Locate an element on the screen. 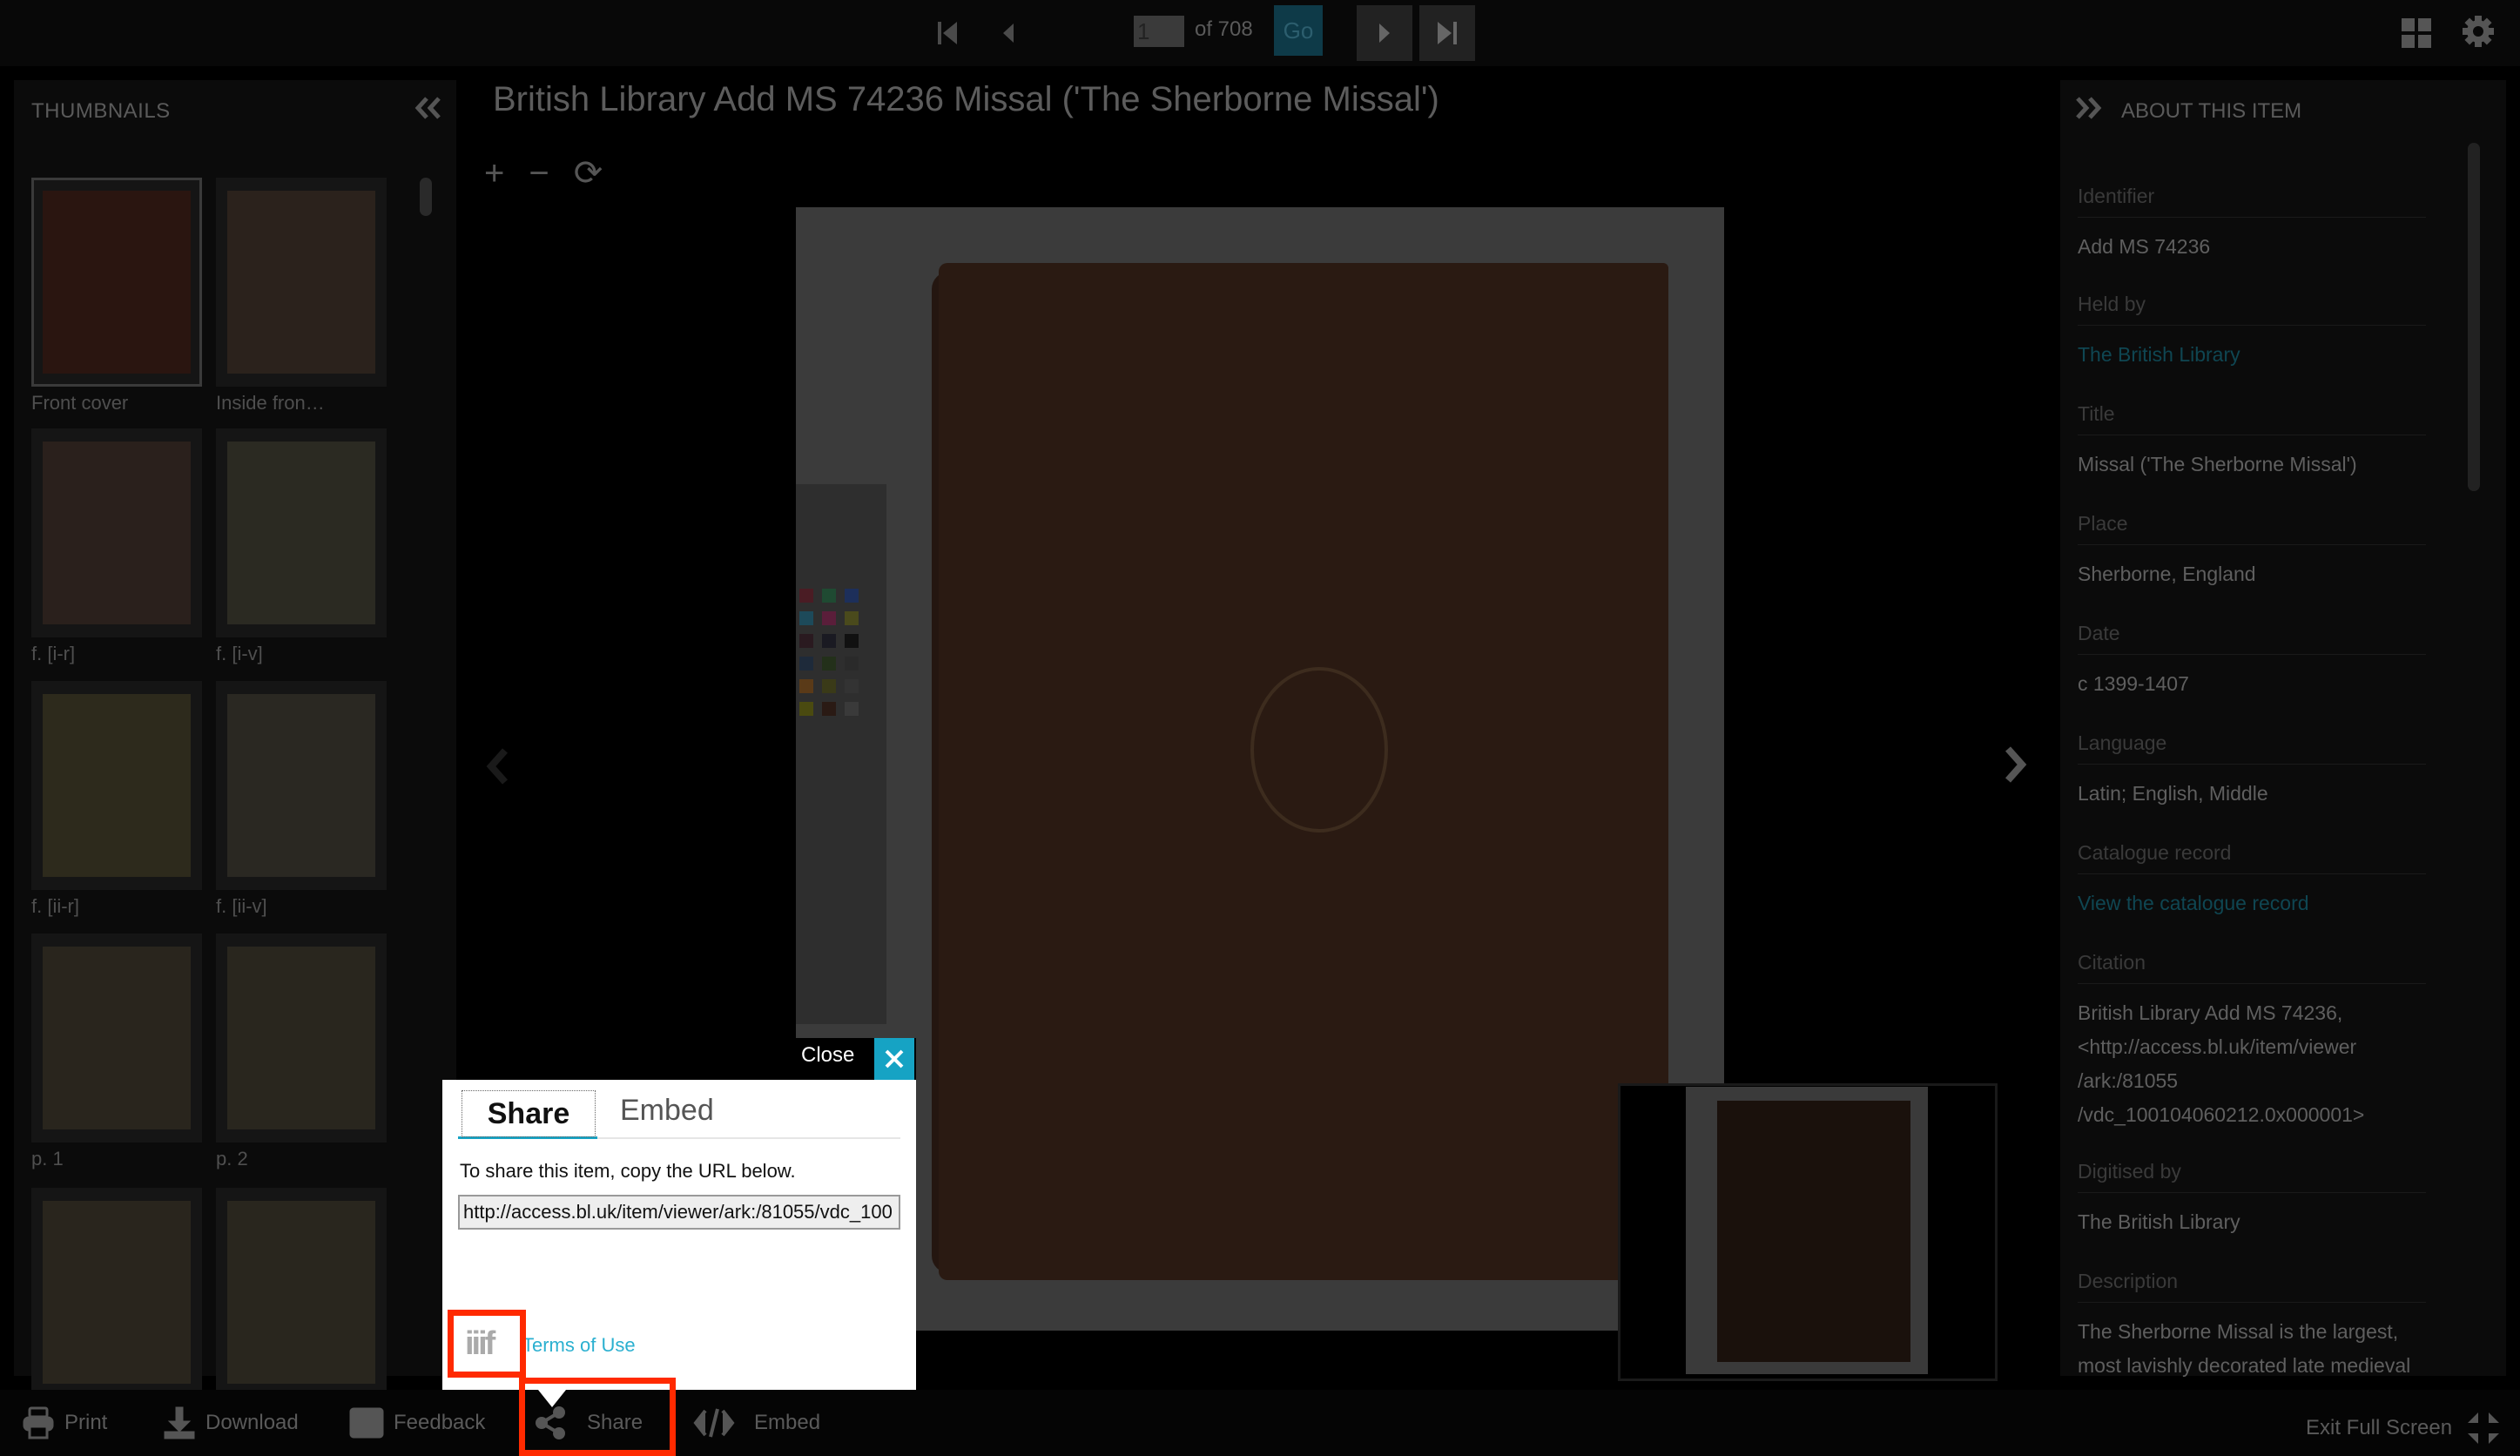 This screenshot has height=1456, width=2520. collapse-thumbnails-button is located at coordinates (428, 110).